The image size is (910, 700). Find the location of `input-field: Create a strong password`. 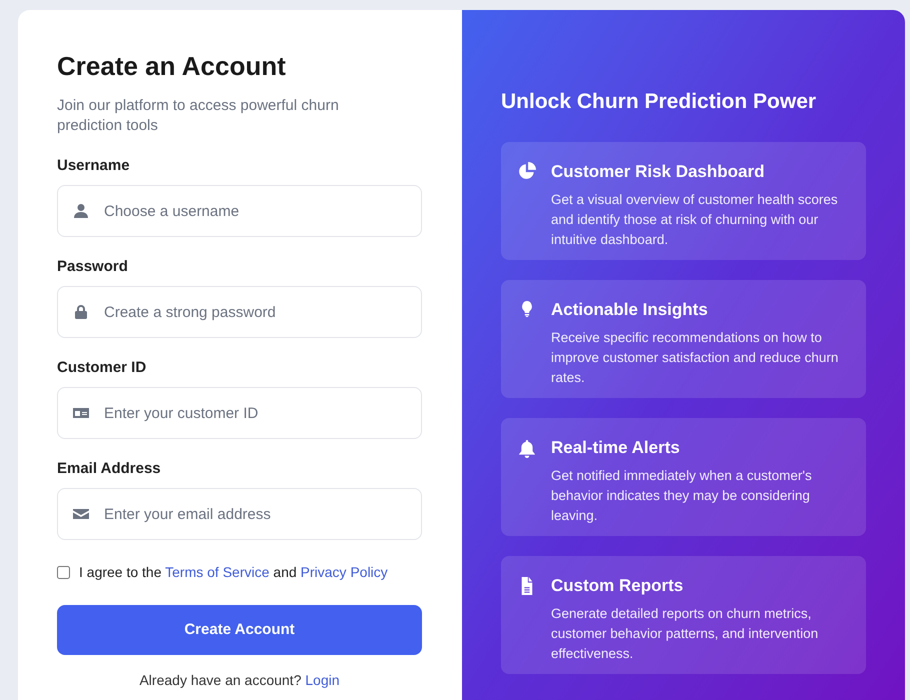

input-field: Create a strong password is located at coordinates (239, 312).